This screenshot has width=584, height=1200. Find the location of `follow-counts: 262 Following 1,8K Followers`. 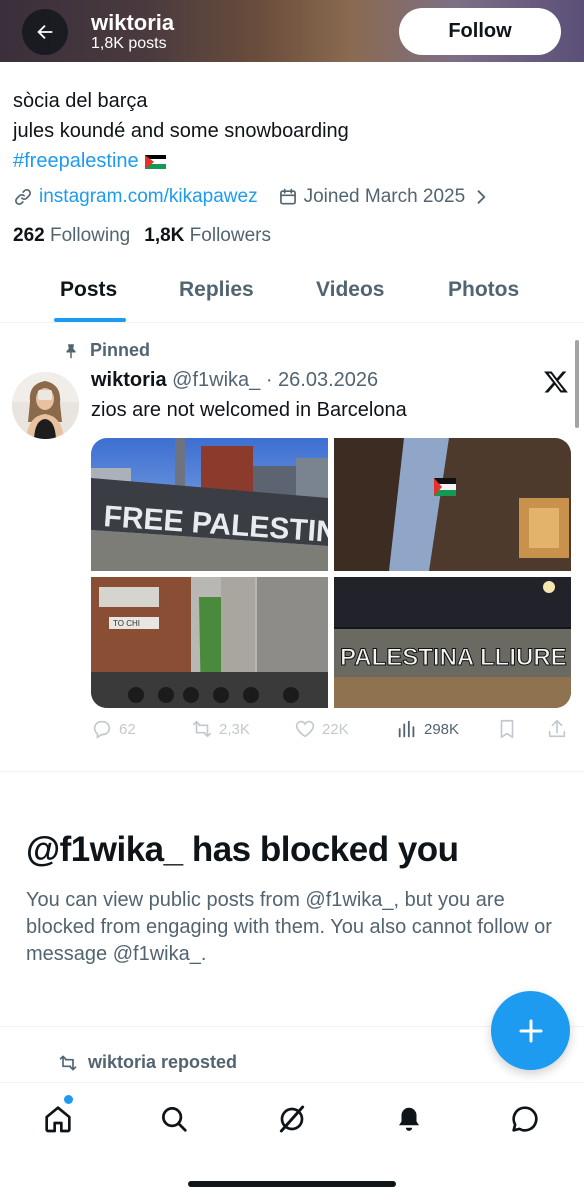

follow-counts: 262 Following 1,8K Followers is located at coordinates (142, 236).